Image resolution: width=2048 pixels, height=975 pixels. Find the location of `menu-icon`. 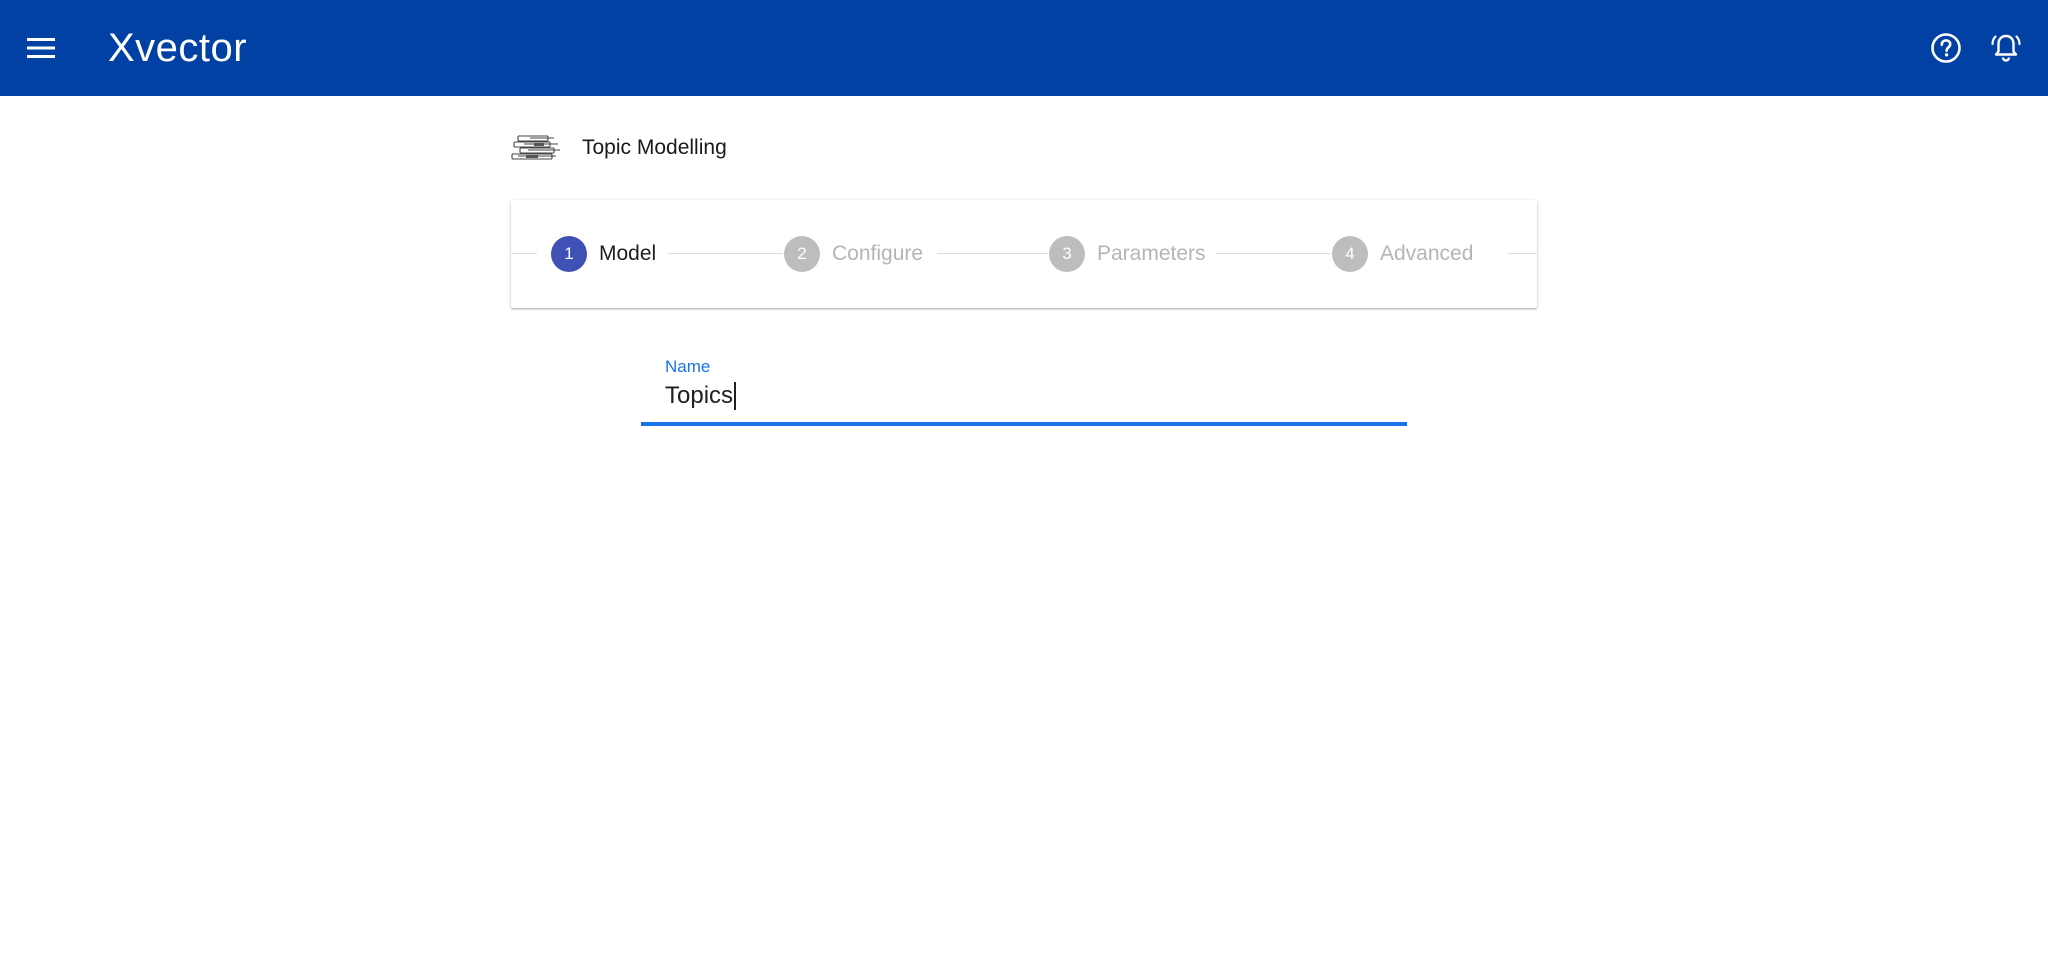

menu-icon is located at coordinates (41, 48).